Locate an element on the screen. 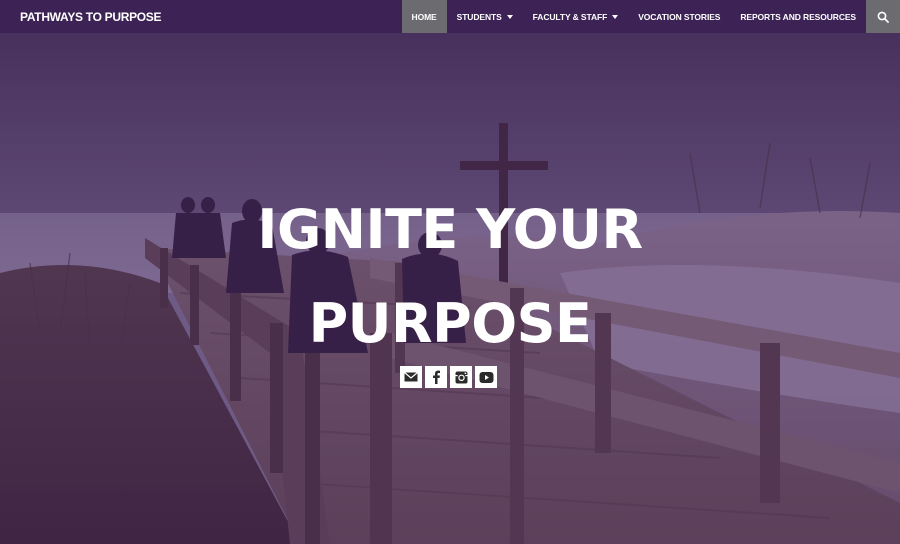 This screenshot has height=544, width=900. youtube-link is located at coordinates (486, 377).